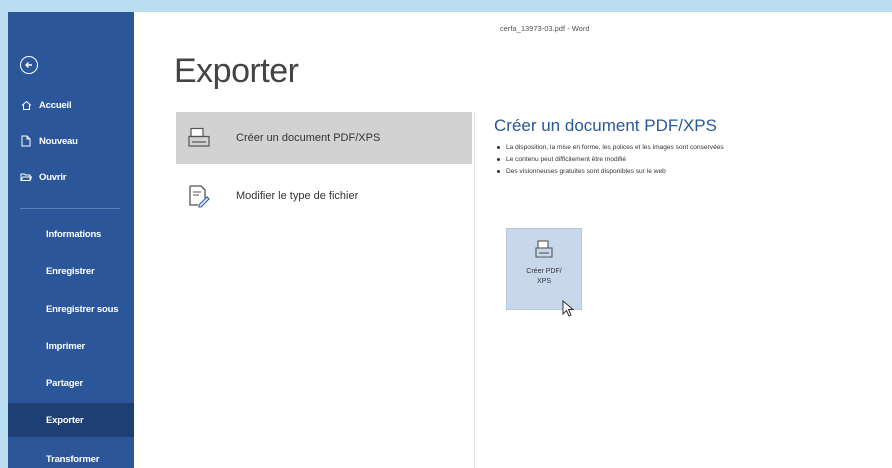 The image size is (892, 468). What do you see at coordinates (55, 105) in the screenshot?
I see `sidebar-item-label: Accueil` at bounding box center [55, 105].